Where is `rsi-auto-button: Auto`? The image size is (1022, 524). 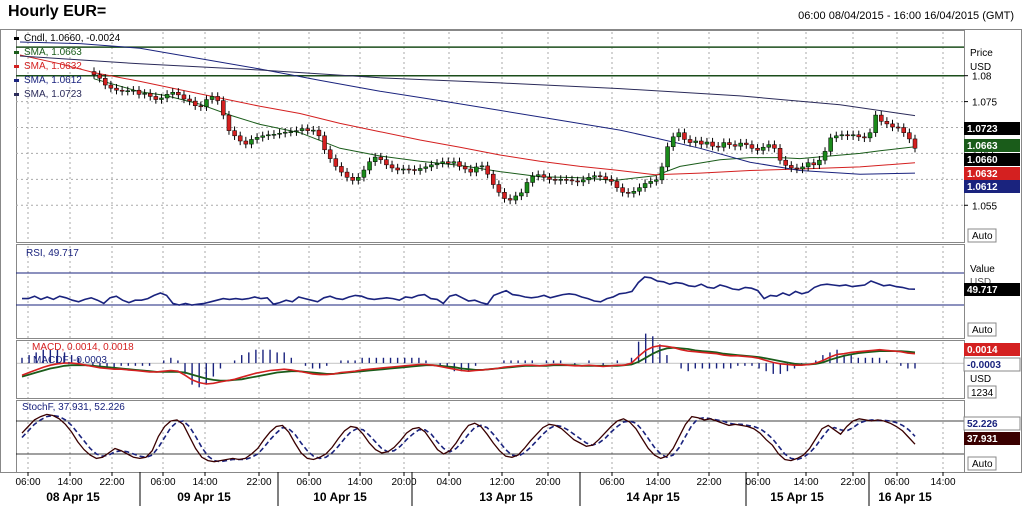
rsi-auto-button: Auto is located at coordinates (982, 329).